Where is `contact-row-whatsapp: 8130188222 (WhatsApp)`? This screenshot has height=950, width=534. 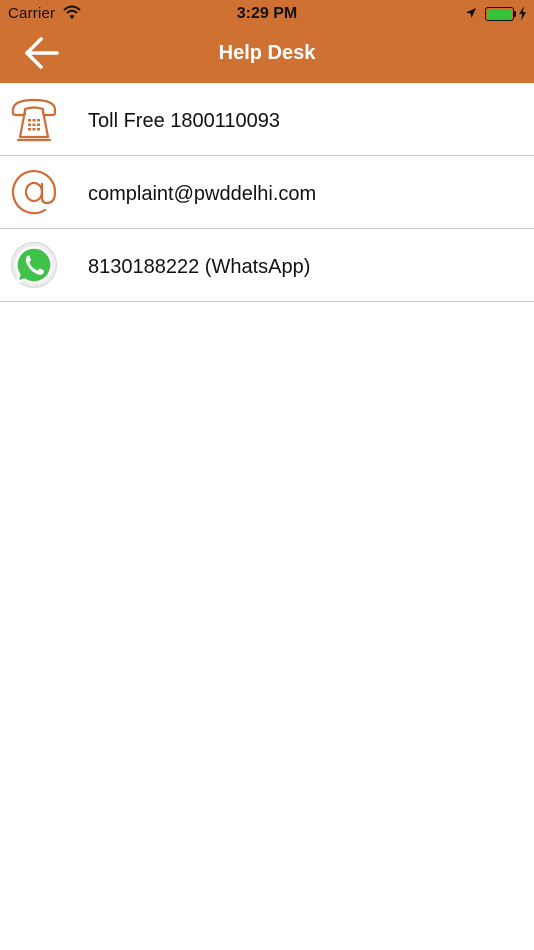
contact-row-whatsapp: 8130188222 (WhatsApp) is located at coordinates (267, 265).